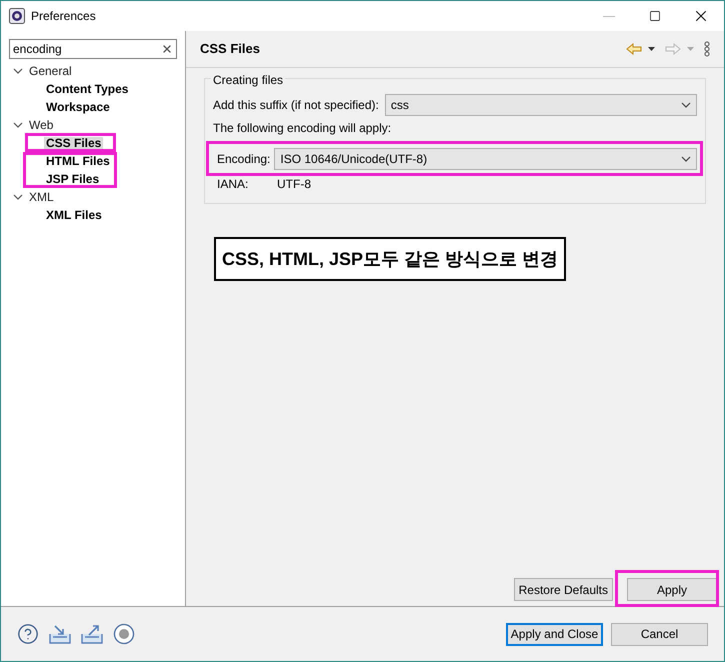 The width and height of the screenshot is (725, 662). Describe the element at coordinates (41, 197) in the screenshot. I see `tree-item: XML` at that location.